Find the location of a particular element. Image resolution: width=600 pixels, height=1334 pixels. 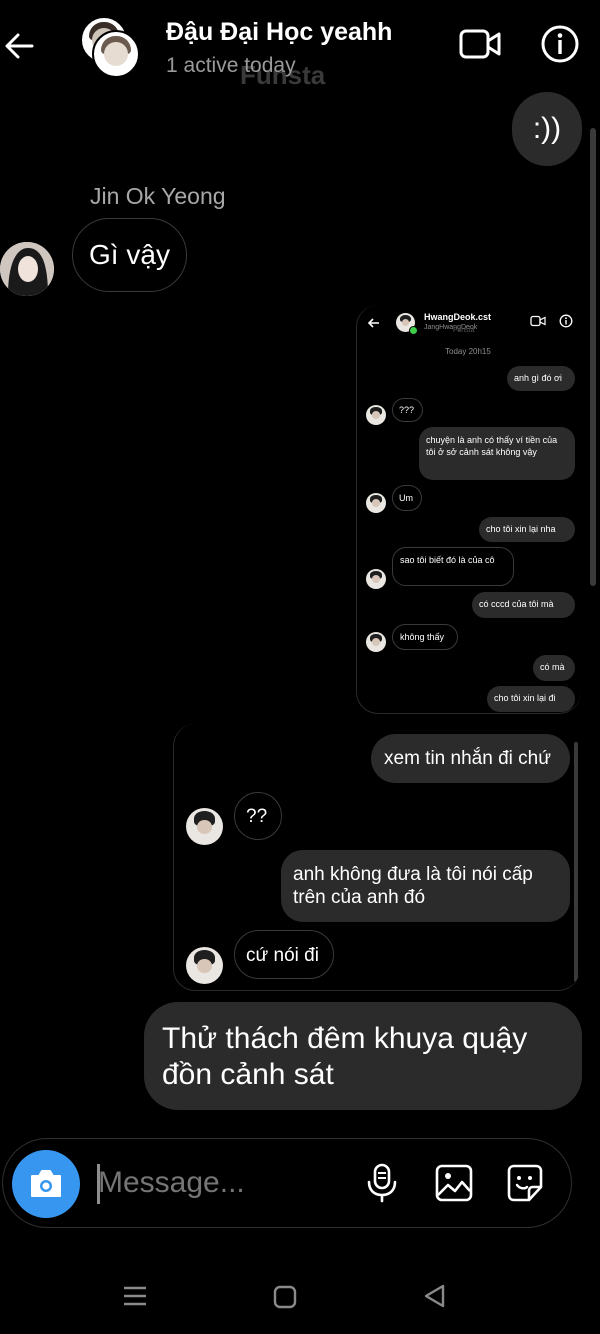

incoming-message-text: Gì vậy is located at coordinates (129, 254).